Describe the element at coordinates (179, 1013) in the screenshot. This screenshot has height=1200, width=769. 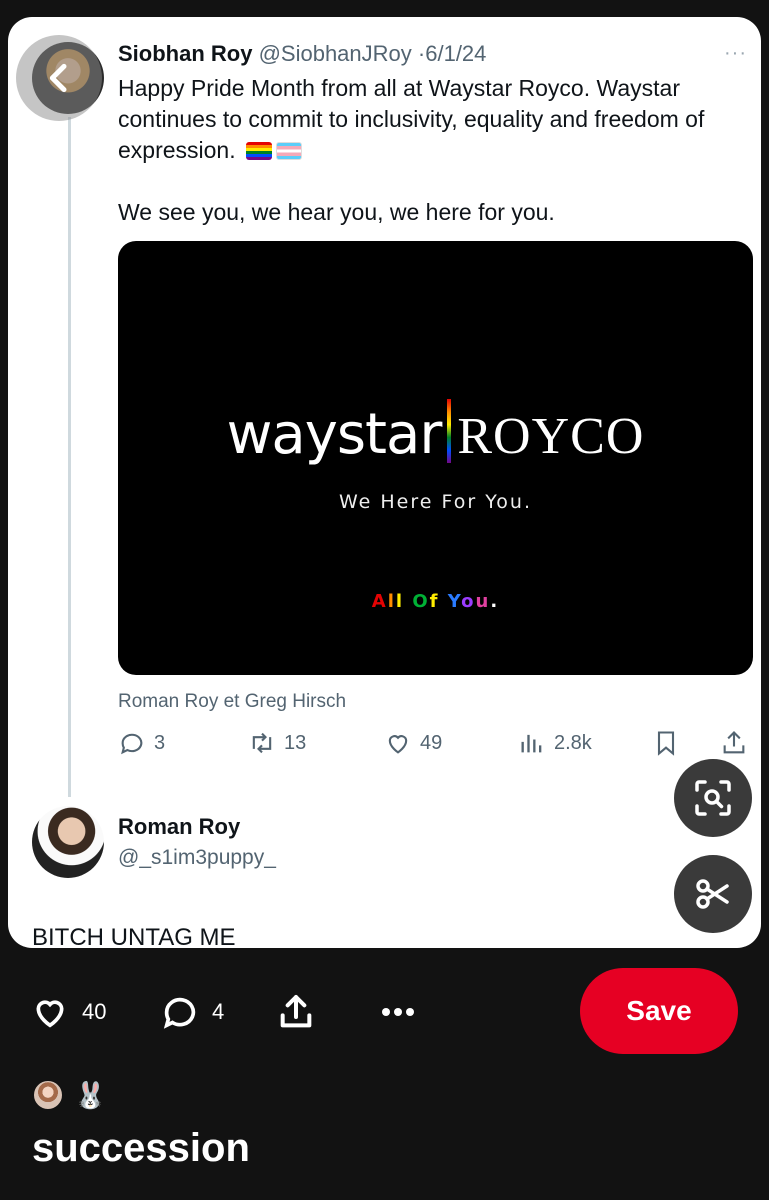
I see `comment-icon` at that location.